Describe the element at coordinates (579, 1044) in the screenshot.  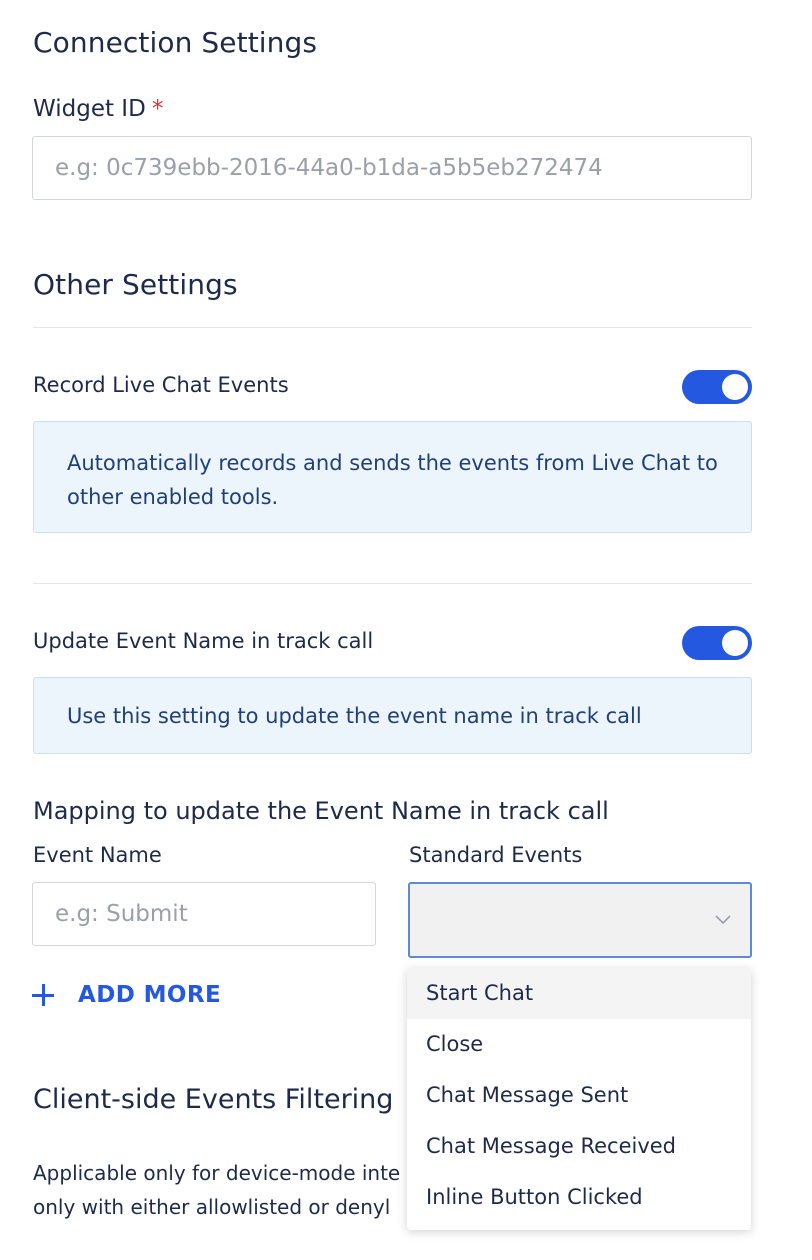
I see `dropdown-option-close: Close` at that location.